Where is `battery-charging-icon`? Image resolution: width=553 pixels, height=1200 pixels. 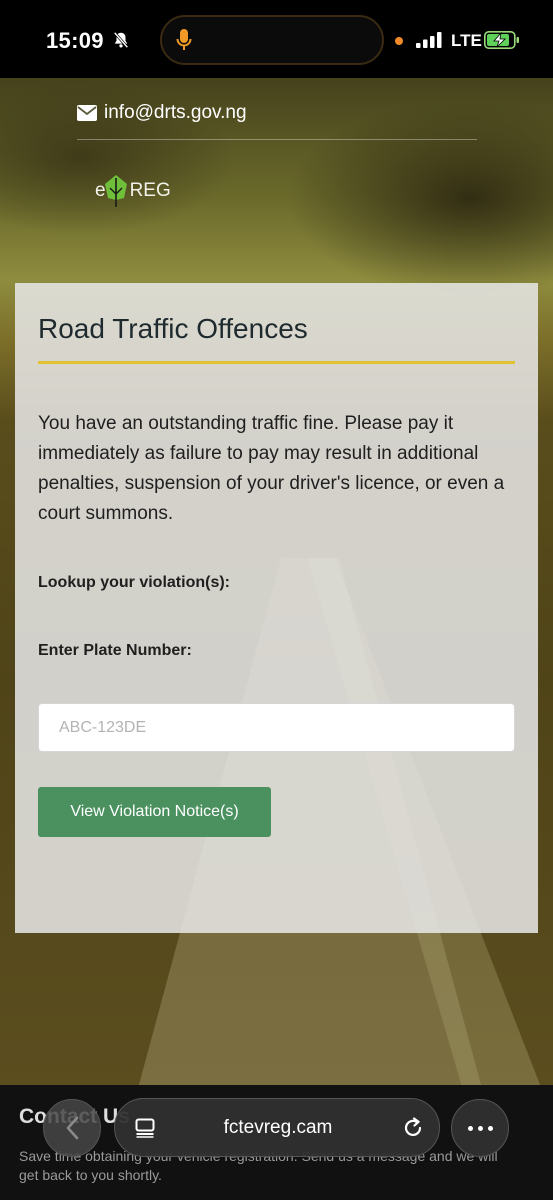 battery-charging-icon is located at coordinates (501, 40).